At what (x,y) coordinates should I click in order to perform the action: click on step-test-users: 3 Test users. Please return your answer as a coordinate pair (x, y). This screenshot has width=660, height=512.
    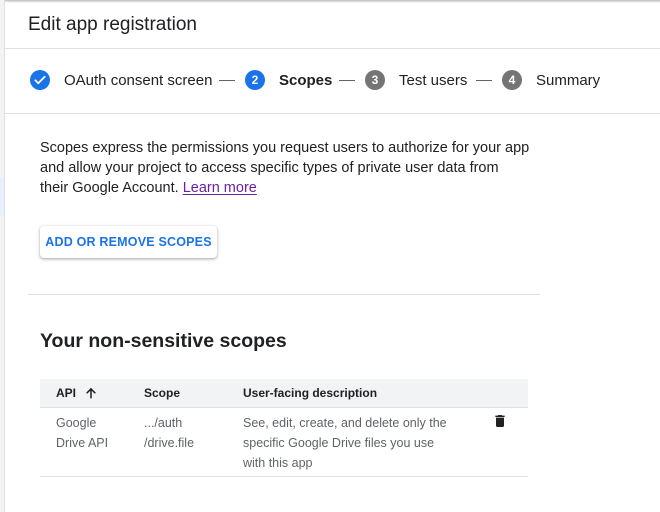
    Looking at the image, I should click on (416, 80).